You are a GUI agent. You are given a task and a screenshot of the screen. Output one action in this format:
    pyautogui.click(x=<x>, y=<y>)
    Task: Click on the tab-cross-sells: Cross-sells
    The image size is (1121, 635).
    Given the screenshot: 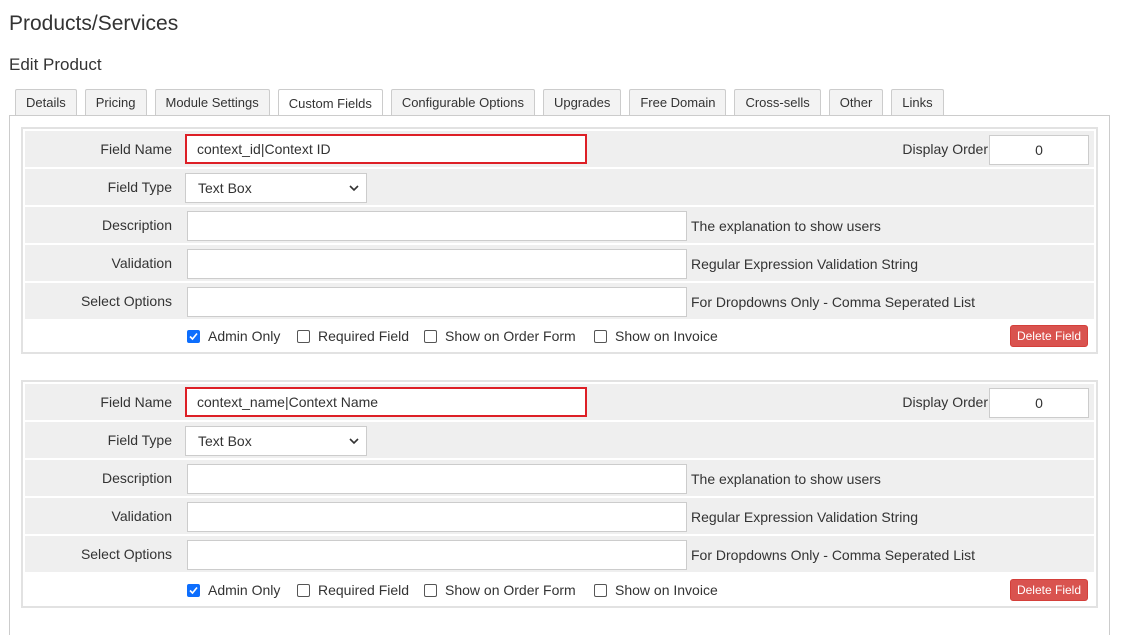 What is the action you would take?
    pyautogui.click(x=777, y=102)
    